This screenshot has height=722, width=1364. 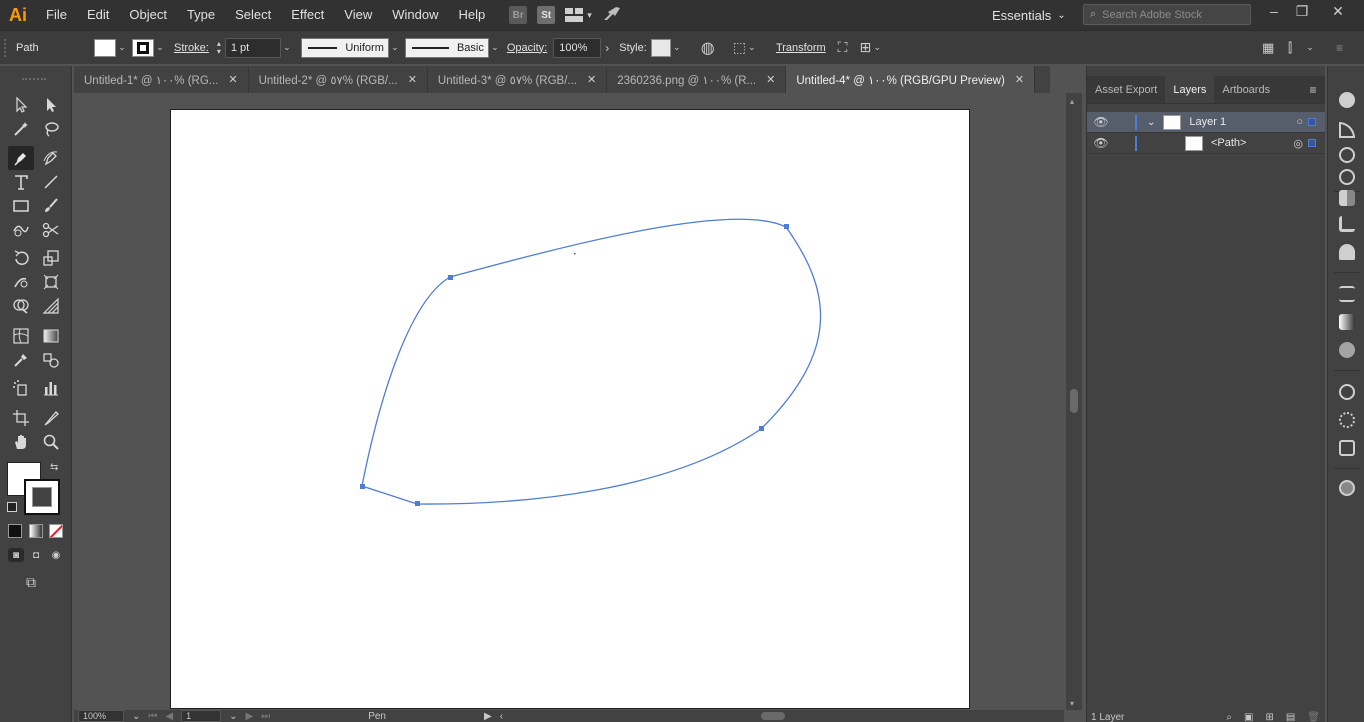 I want to click on rectangle-tool-icon, so click(x=21, y=206).